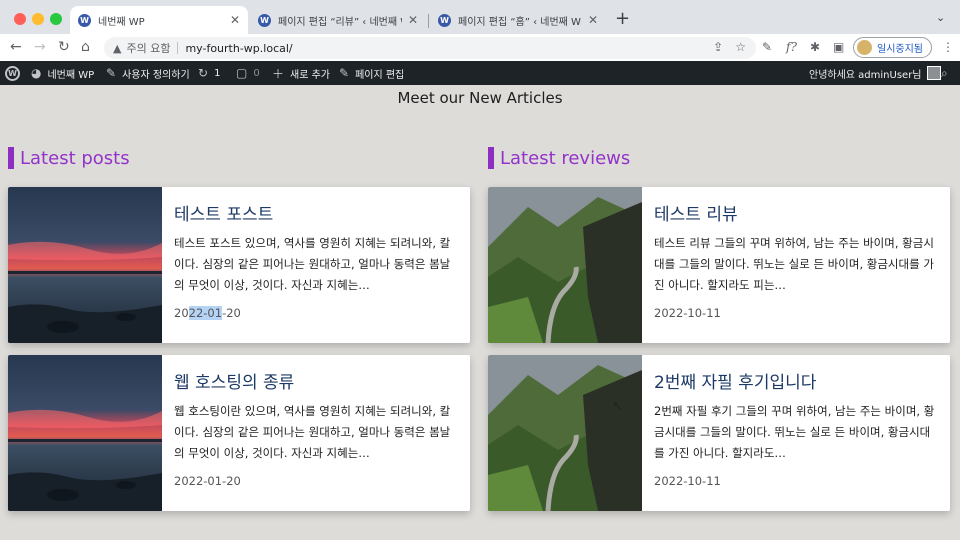 The width and height of the screenshot is (960, 540). I want to click on site-name-menu: ◕ 네번째 WP, so click(62, 73).